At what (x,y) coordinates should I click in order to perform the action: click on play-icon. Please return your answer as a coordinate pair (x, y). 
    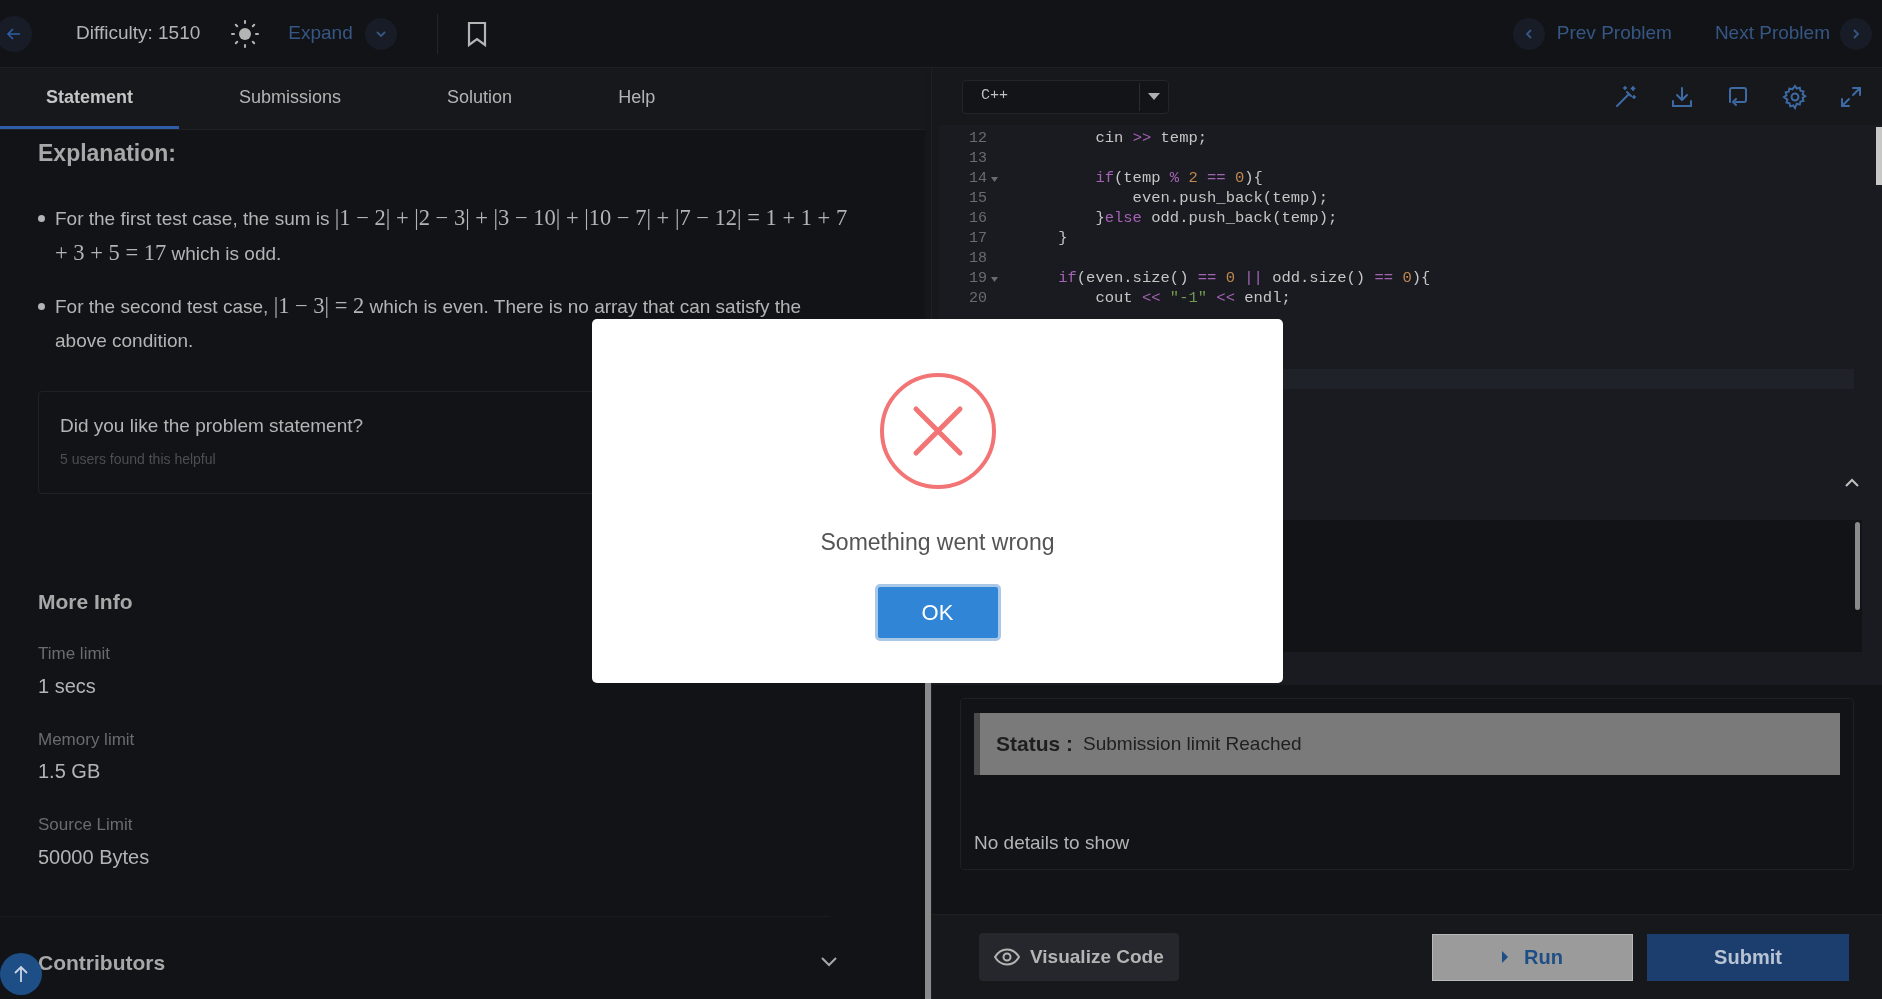
    Looking at the image, I should click on (1505, 957).